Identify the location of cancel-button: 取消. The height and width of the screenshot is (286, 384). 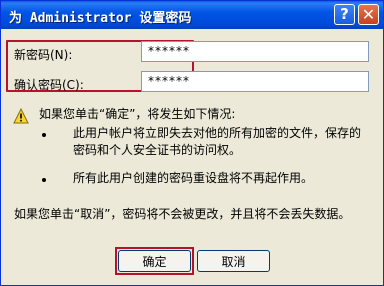
(233, 261).